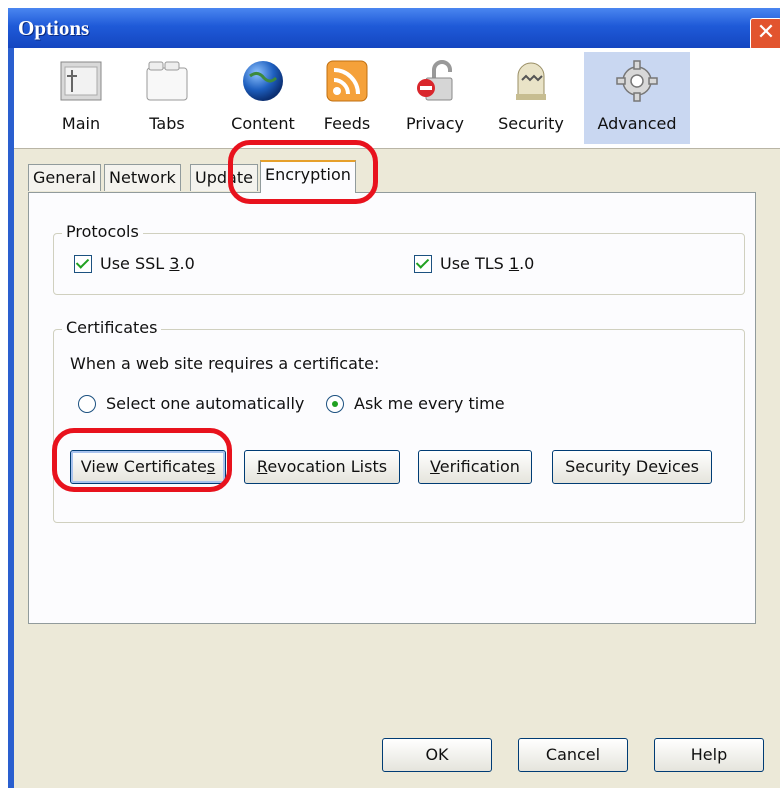 This screenshot has width=780, height=788. Describe the element at coordinates (531, 81) in the screenshot. I see `security-icon` at that location.